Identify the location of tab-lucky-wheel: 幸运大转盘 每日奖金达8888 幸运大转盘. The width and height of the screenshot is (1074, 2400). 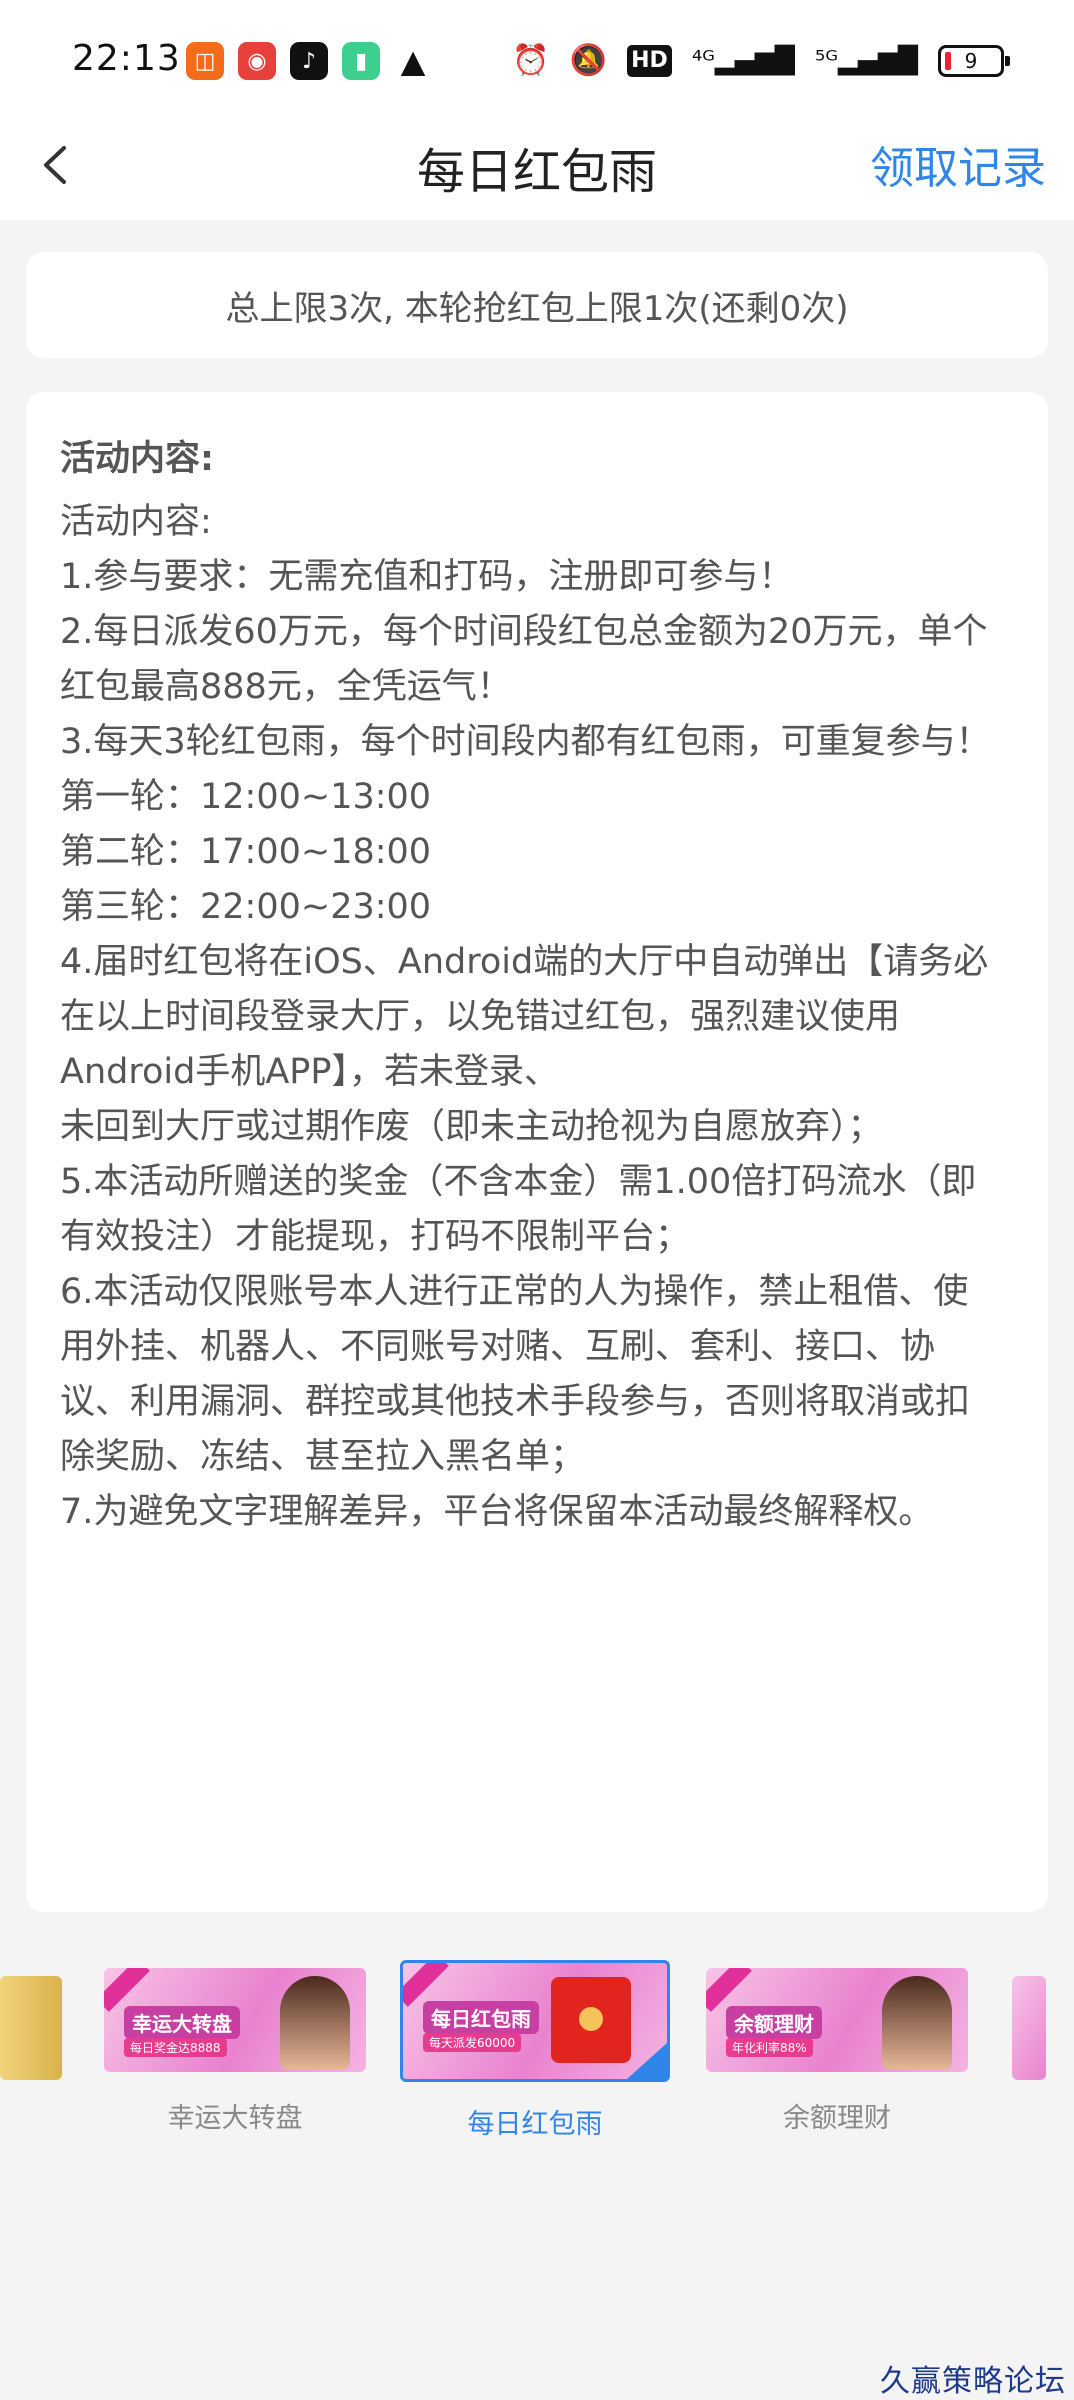
(235, 2051).